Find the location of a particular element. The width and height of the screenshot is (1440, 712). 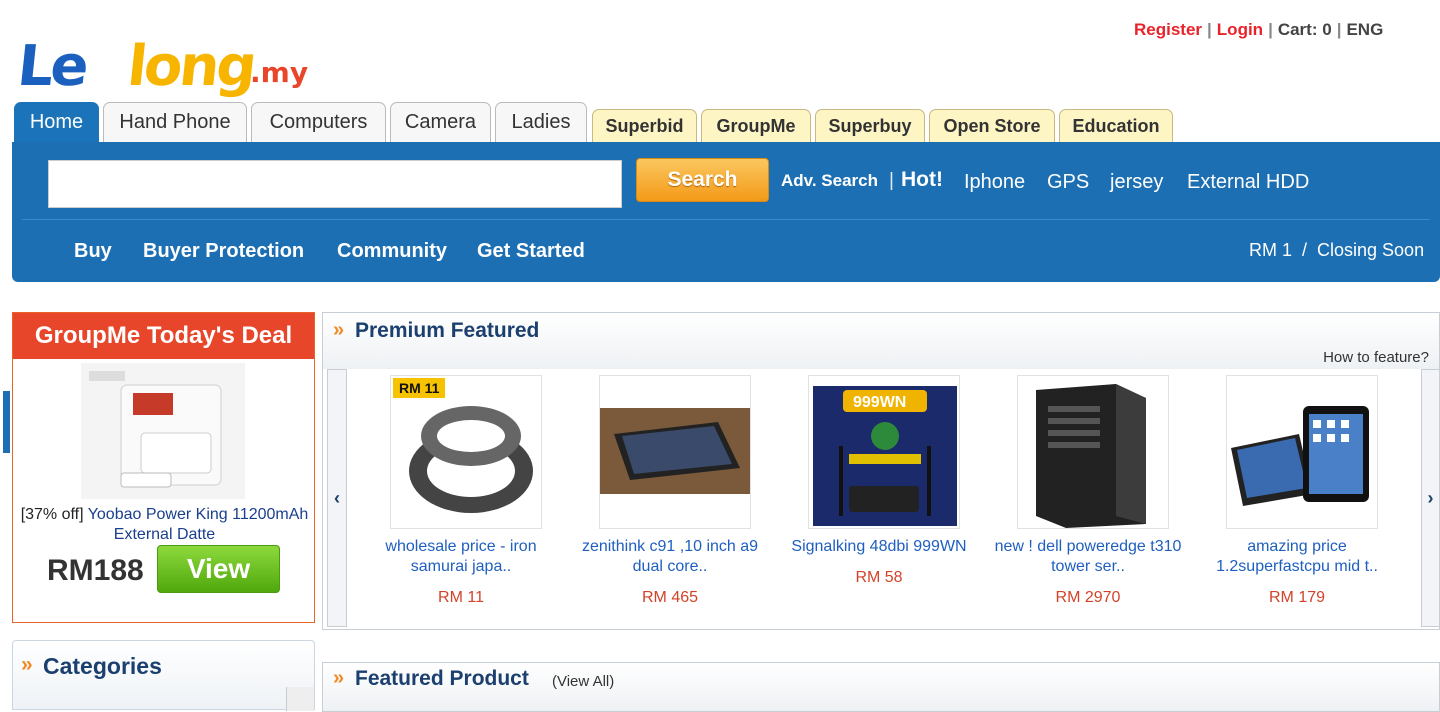

search-input is located at coordinates (335, 184).